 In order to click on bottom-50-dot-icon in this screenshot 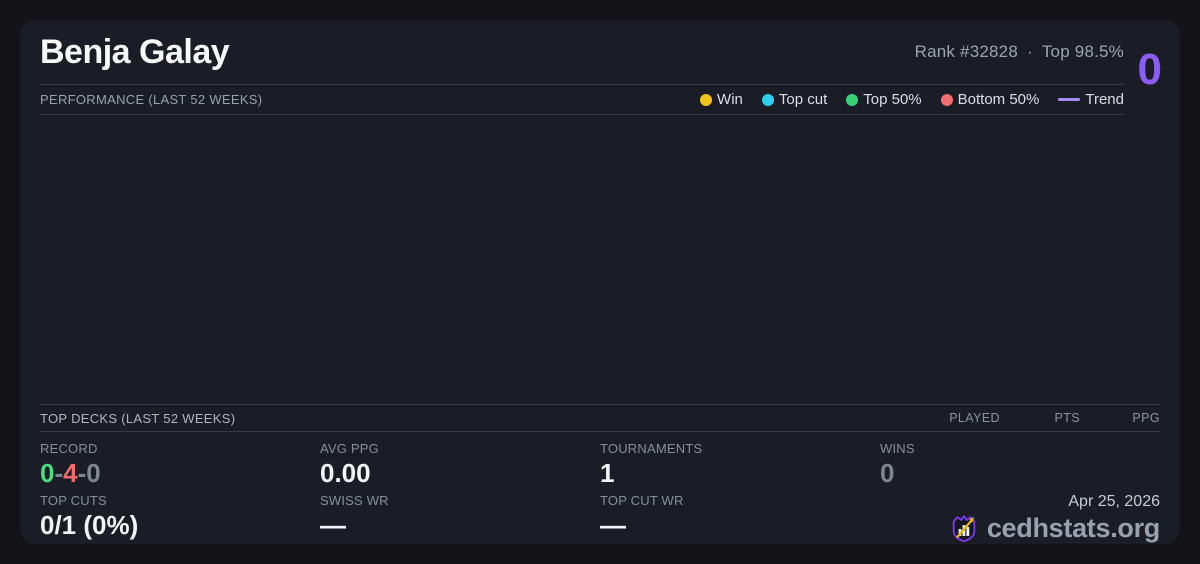, I will do `click(946, 99)`.